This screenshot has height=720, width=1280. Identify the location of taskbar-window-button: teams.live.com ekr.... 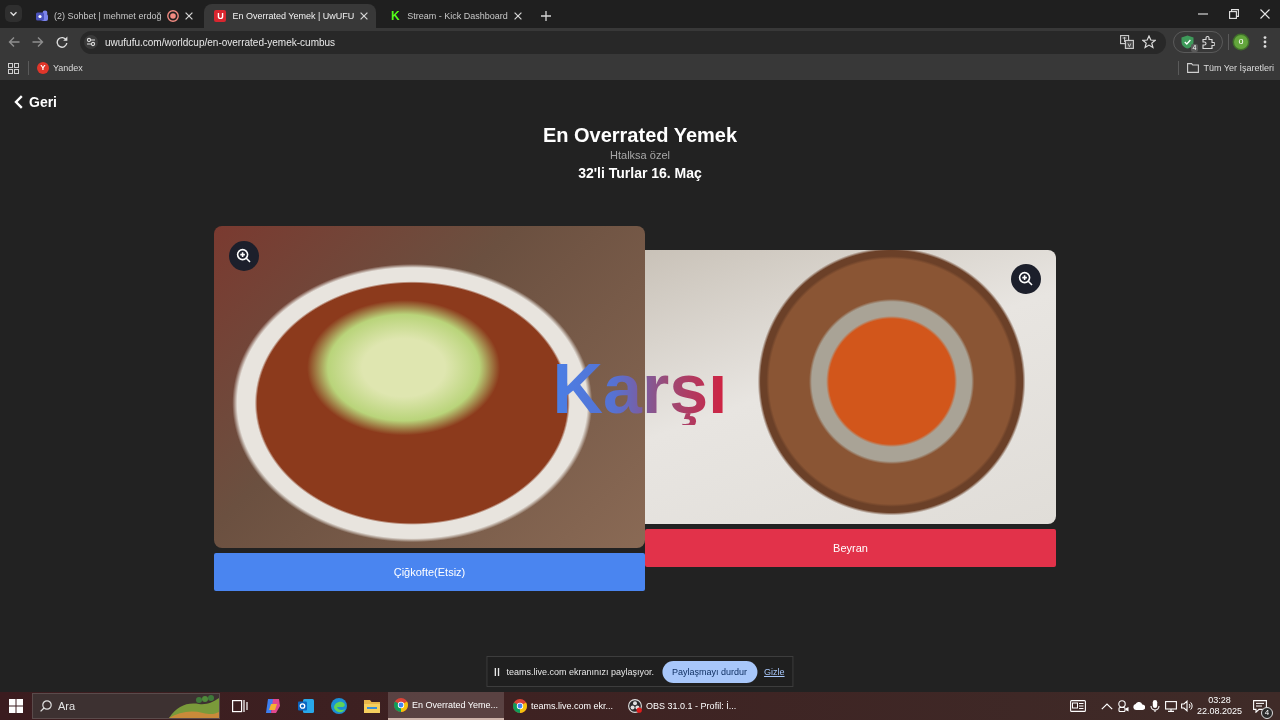
(563, 706).